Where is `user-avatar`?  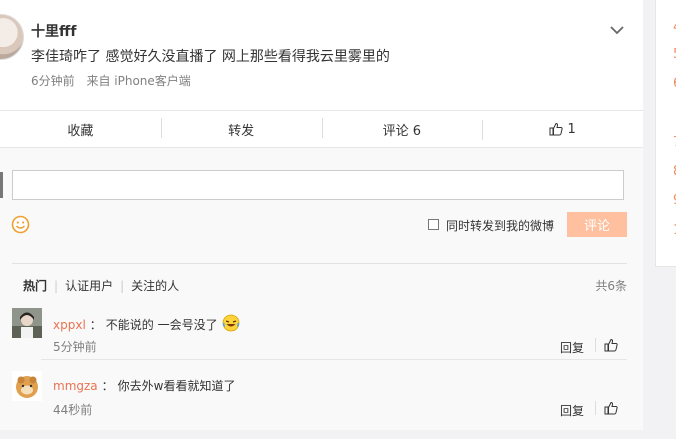
user-avatar is located at coordinates (12, 37).